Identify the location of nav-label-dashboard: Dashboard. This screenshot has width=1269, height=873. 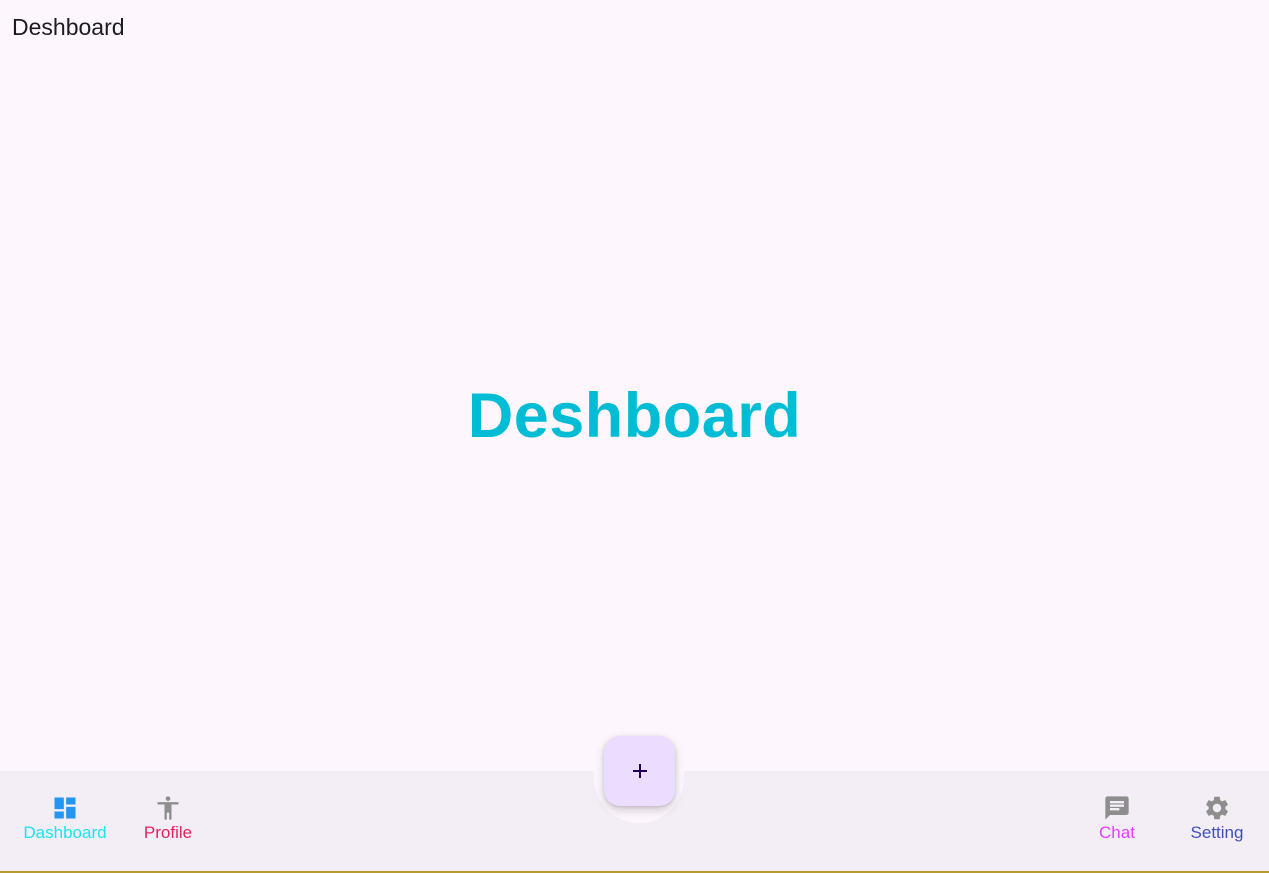
(65, 832).